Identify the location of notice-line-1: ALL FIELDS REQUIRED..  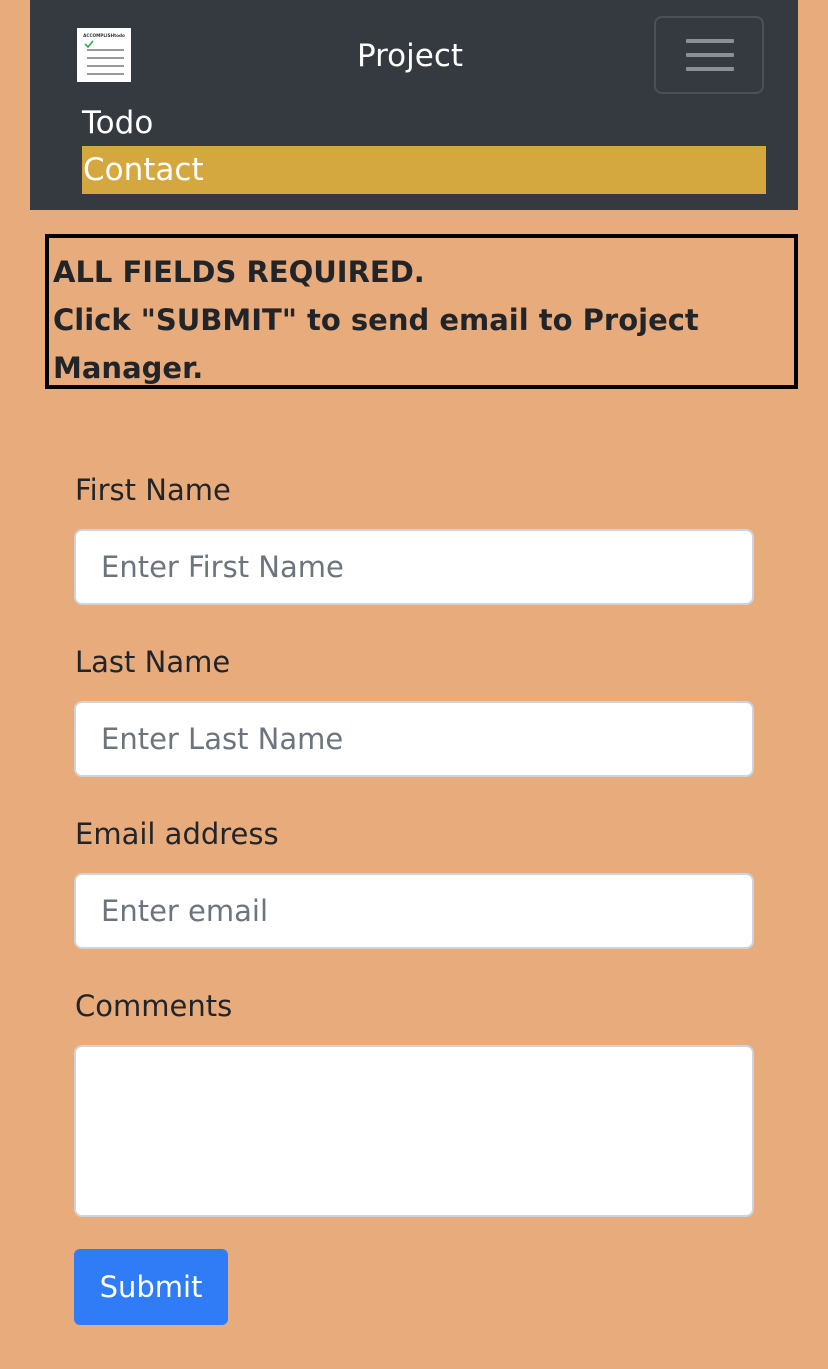
(239, 272).